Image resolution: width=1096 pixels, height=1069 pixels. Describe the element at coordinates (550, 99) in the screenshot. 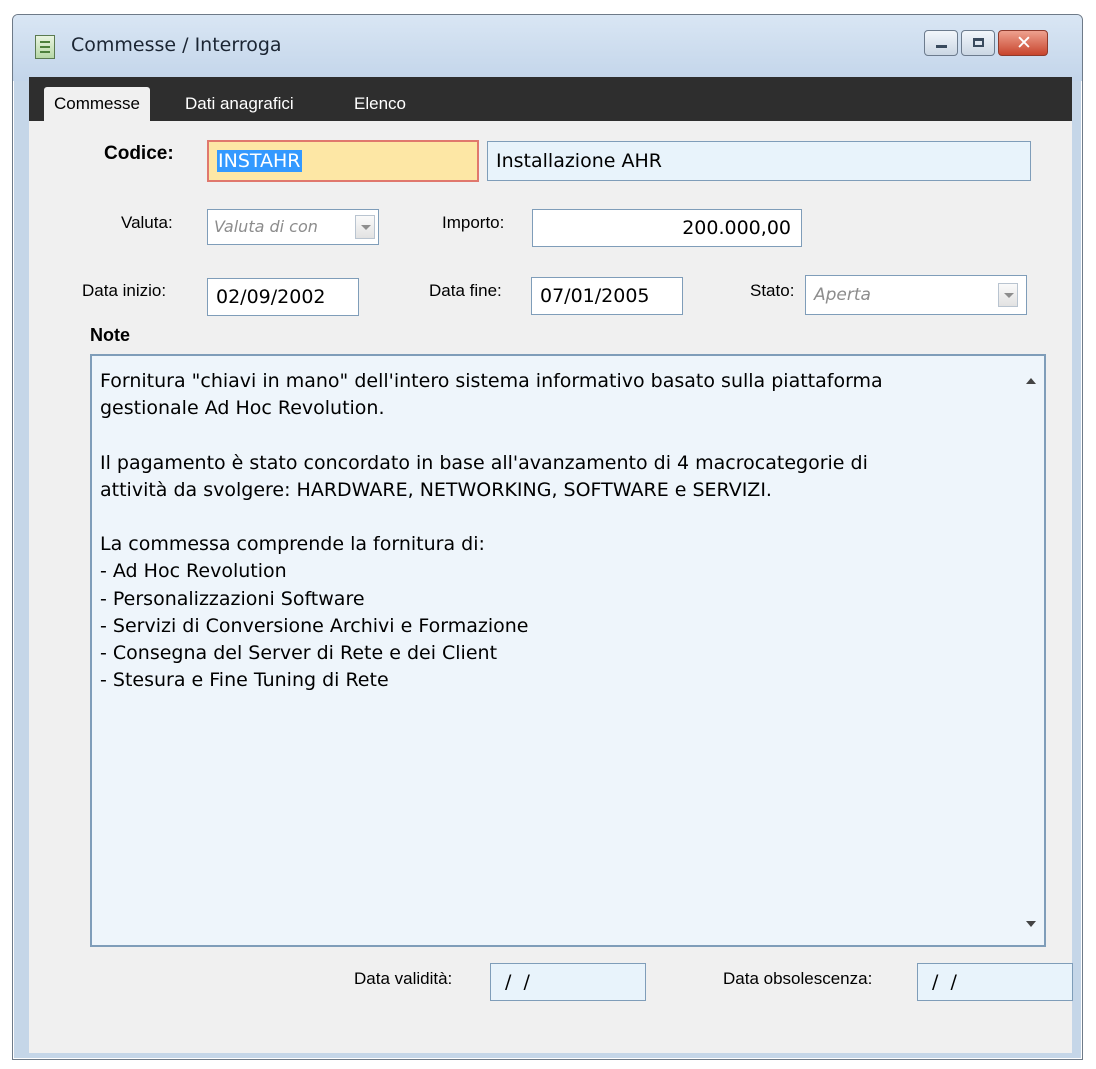

I see `tab-bar: Commesse Dati anagrafici Elenco` at that location.